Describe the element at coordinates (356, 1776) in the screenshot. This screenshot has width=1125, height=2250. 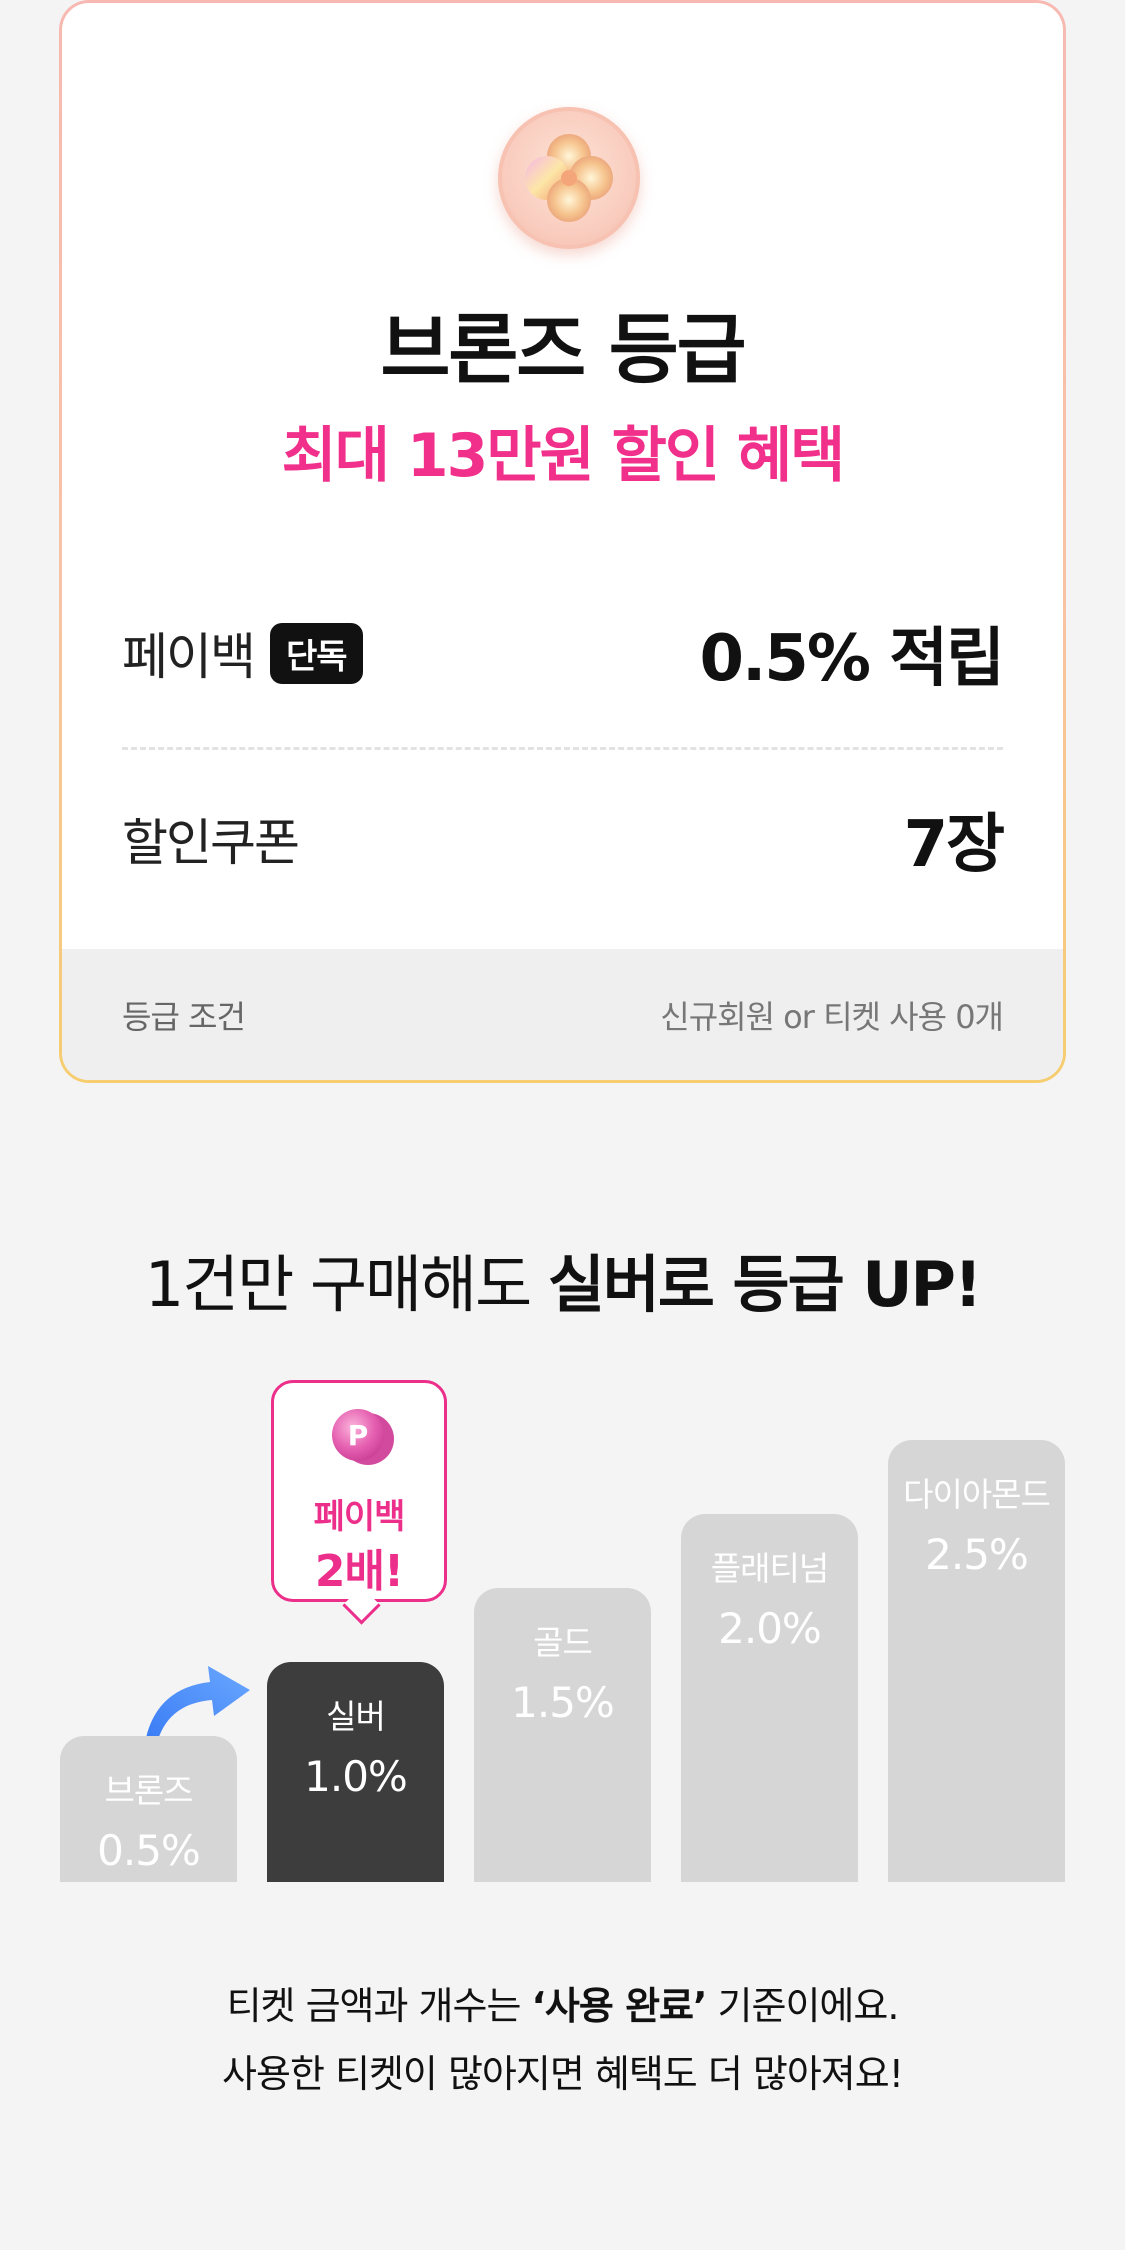
I see `bar-value-label: 1.0%` at that location.